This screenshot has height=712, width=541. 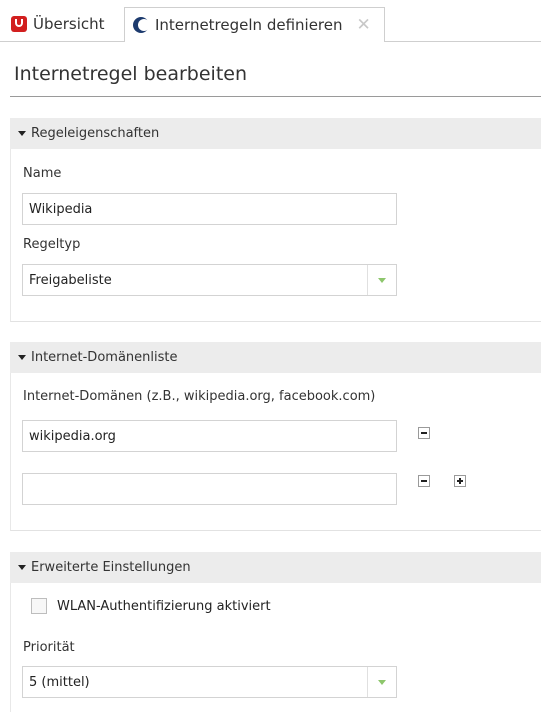 I want to click on tab-internet-rules-label: Internetregeln definieren, so click(x=249, y=25).